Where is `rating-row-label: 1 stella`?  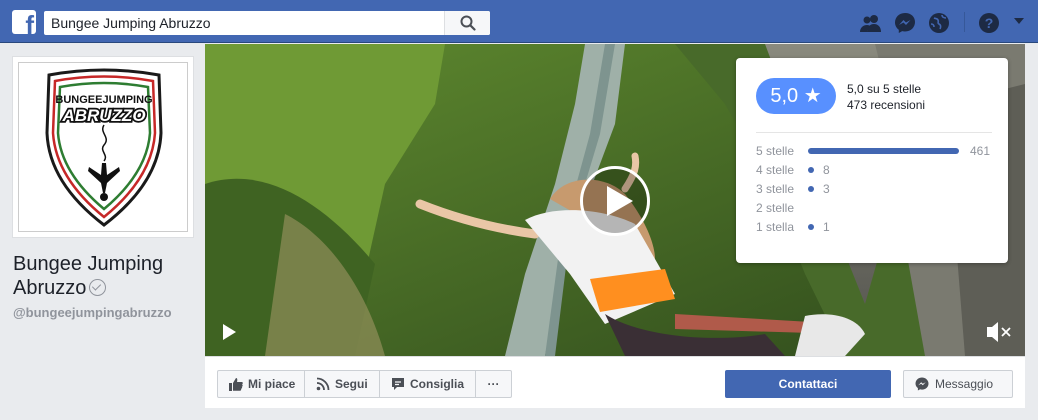
rating-row-label: 1 stella is located at coordinates (775, 227).